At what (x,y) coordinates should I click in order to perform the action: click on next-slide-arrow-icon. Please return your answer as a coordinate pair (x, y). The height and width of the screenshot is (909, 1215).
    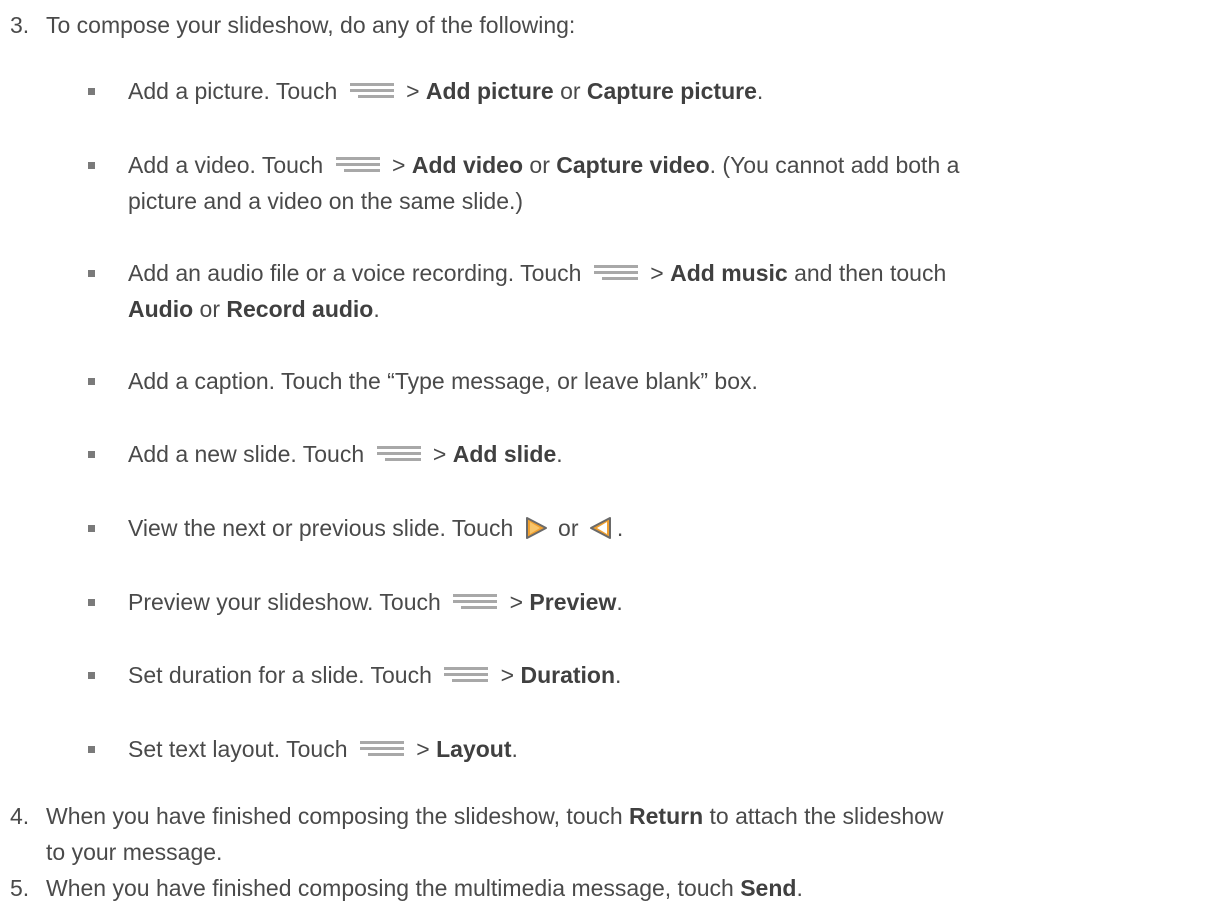
    Looking at the image, I should click on (536, 527).